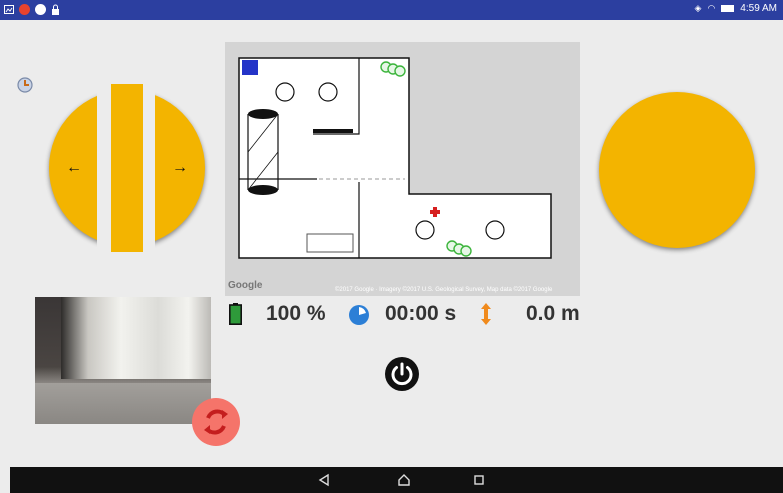 This screenshot has width=783, height=493. I want to click on home-marker, so click(250, 67).